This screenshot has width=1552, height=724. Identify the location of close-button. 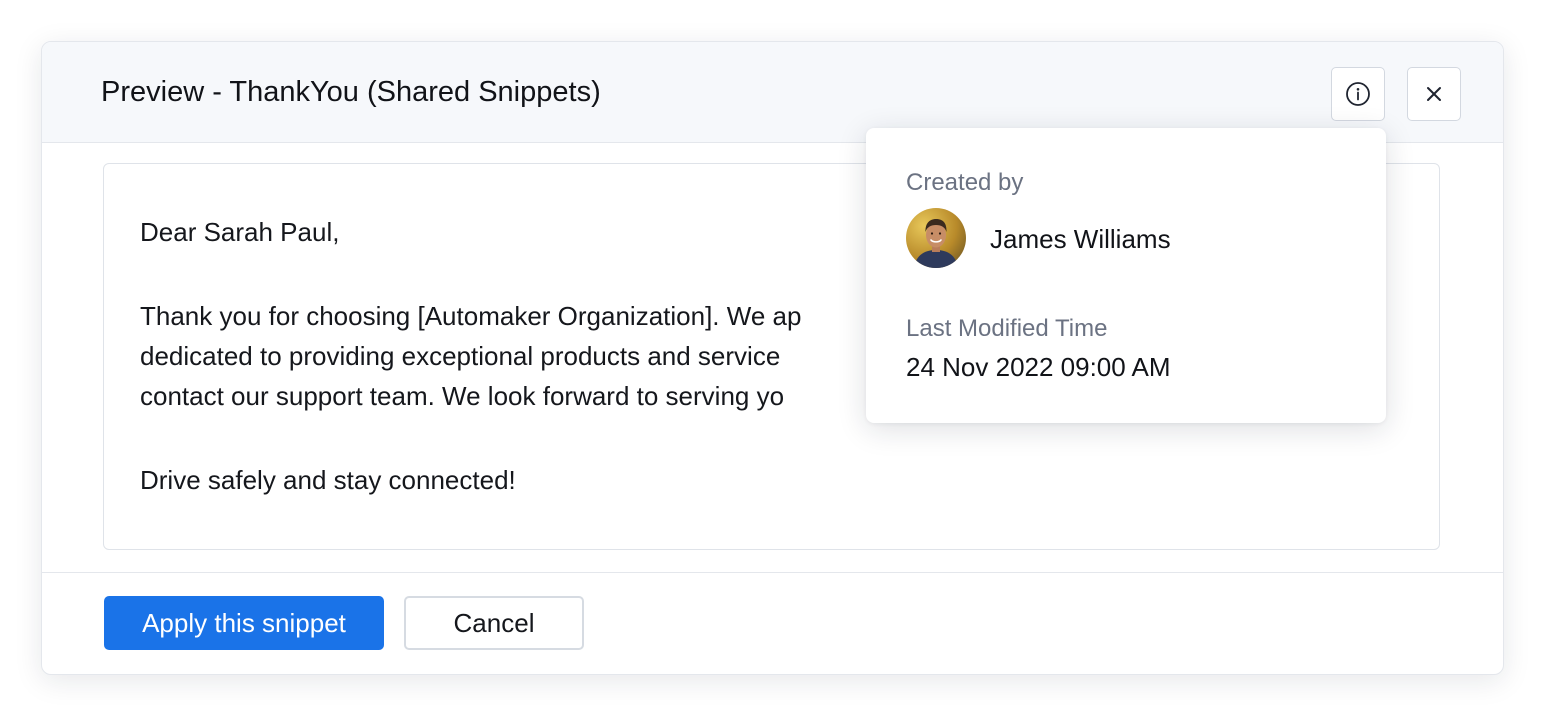
(1434, 94).